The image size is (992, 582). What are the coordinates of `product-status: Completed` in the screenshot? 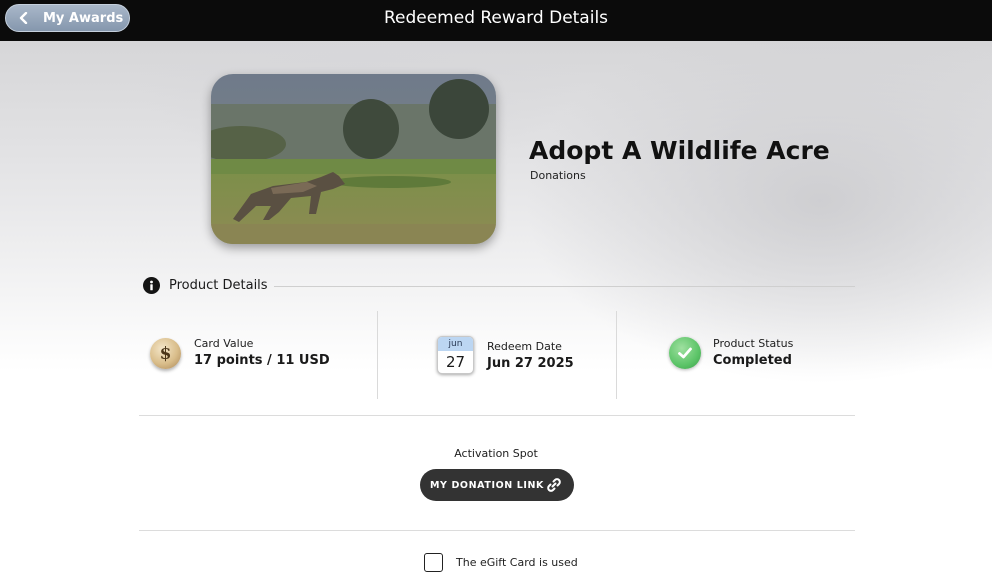 It's located at (752, 360).